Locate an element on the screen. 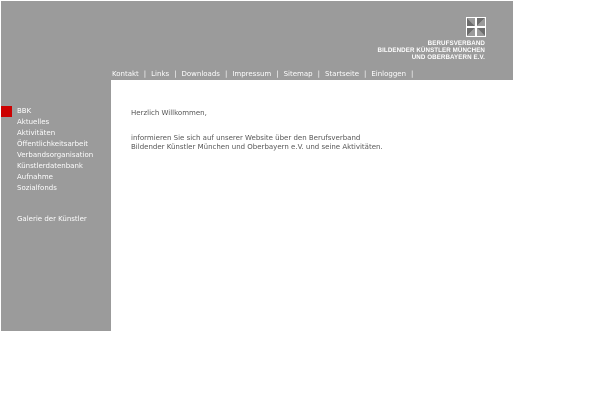 The width and height of the screenshot is (600, 400). sidebar-item-galerie-der-kuenstler: Galerie der Künstler is located at coordinates (52, 219).